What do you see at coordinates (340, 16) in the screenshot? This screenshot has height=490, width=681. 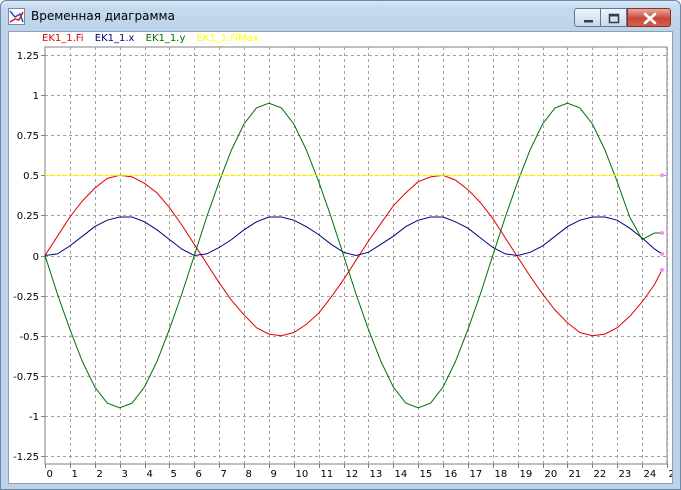 I see `title-bar: Временная диаграмма` at bounding box center [340, 16].